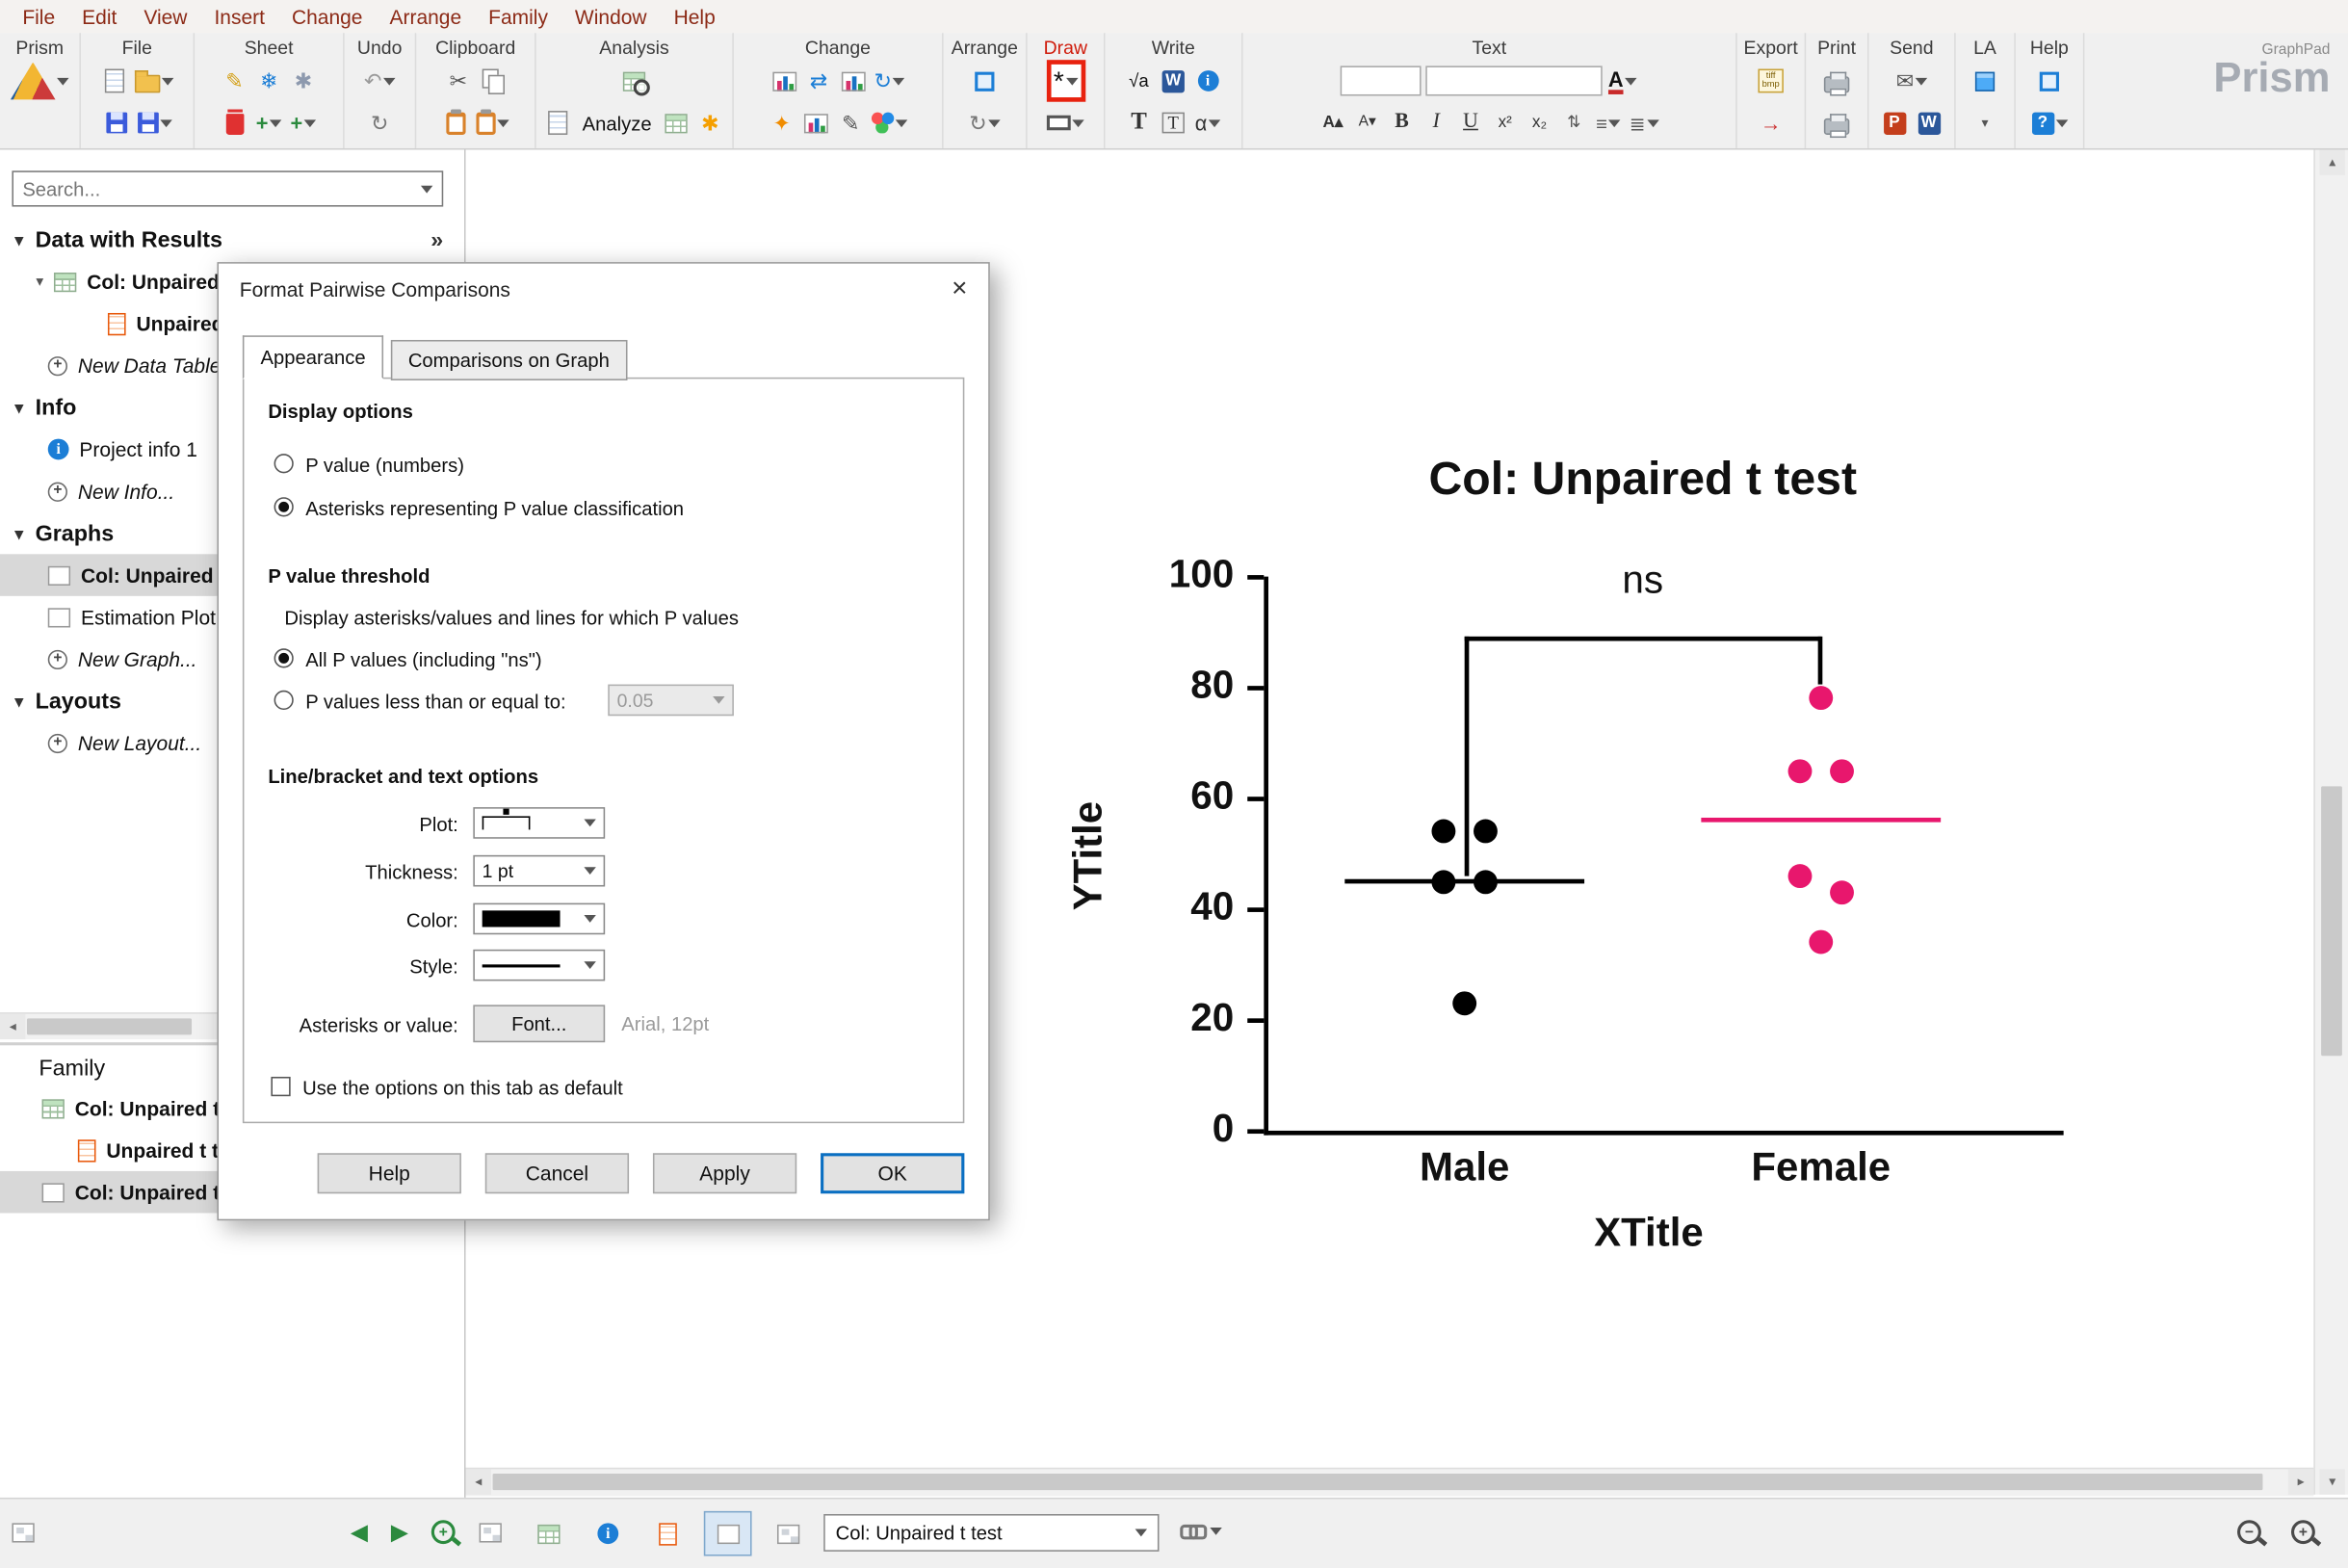  Describe the element at coordinates (1642, 480) in the screenshot. I see `graph-title: Col: Unpaired t test` at that location.